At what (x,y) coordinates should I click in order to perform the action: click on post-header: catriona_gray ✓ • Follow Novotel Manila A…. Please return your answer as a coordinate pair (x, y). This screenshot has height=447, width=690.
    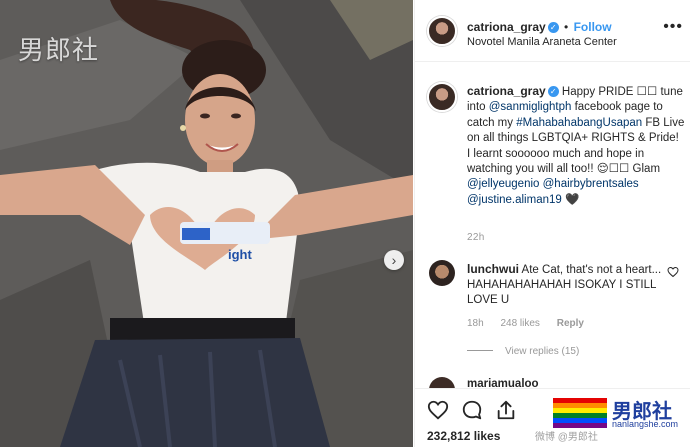
    Looking at the image, I should click on (552, 31).